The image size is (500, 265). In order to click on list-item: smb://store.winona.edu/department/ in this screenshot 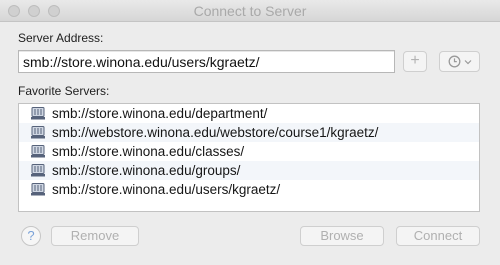, I will do `click(249, 113)`.